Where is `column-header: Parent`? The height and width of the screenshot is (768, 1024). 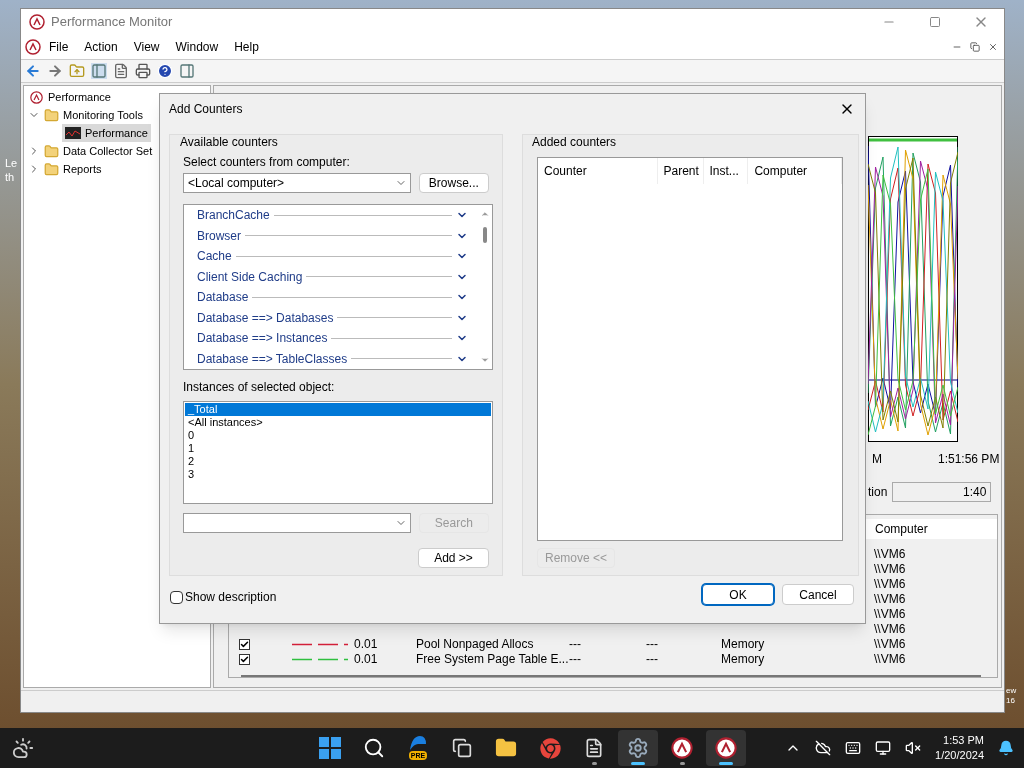 column-header: Parent is located at coordinates (680, 171).